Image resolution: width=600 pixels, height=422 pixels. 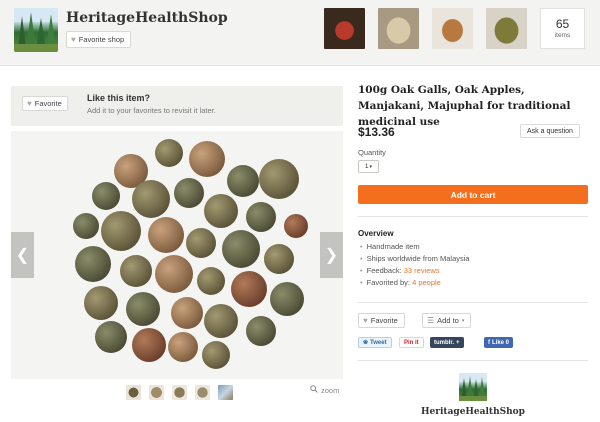 I want to click on zoom-label: zoom, so click(x=330, y=390).